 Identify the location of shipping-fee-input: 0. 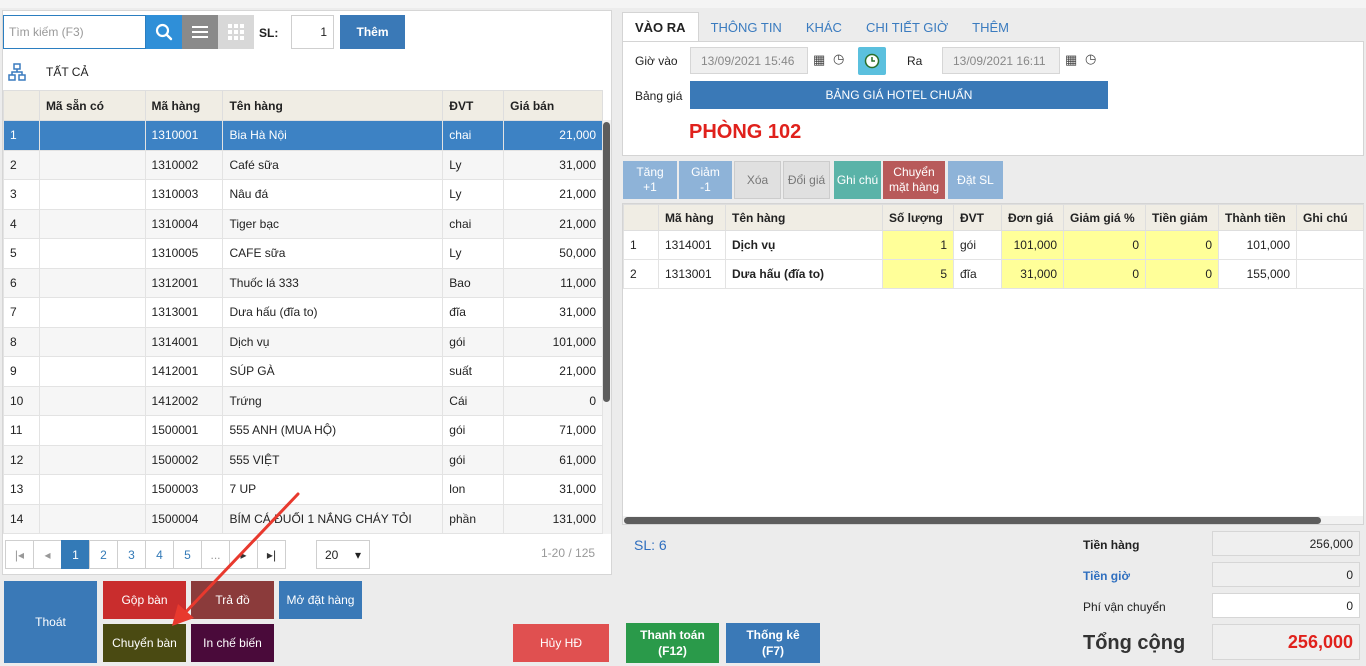
(1286, 605).